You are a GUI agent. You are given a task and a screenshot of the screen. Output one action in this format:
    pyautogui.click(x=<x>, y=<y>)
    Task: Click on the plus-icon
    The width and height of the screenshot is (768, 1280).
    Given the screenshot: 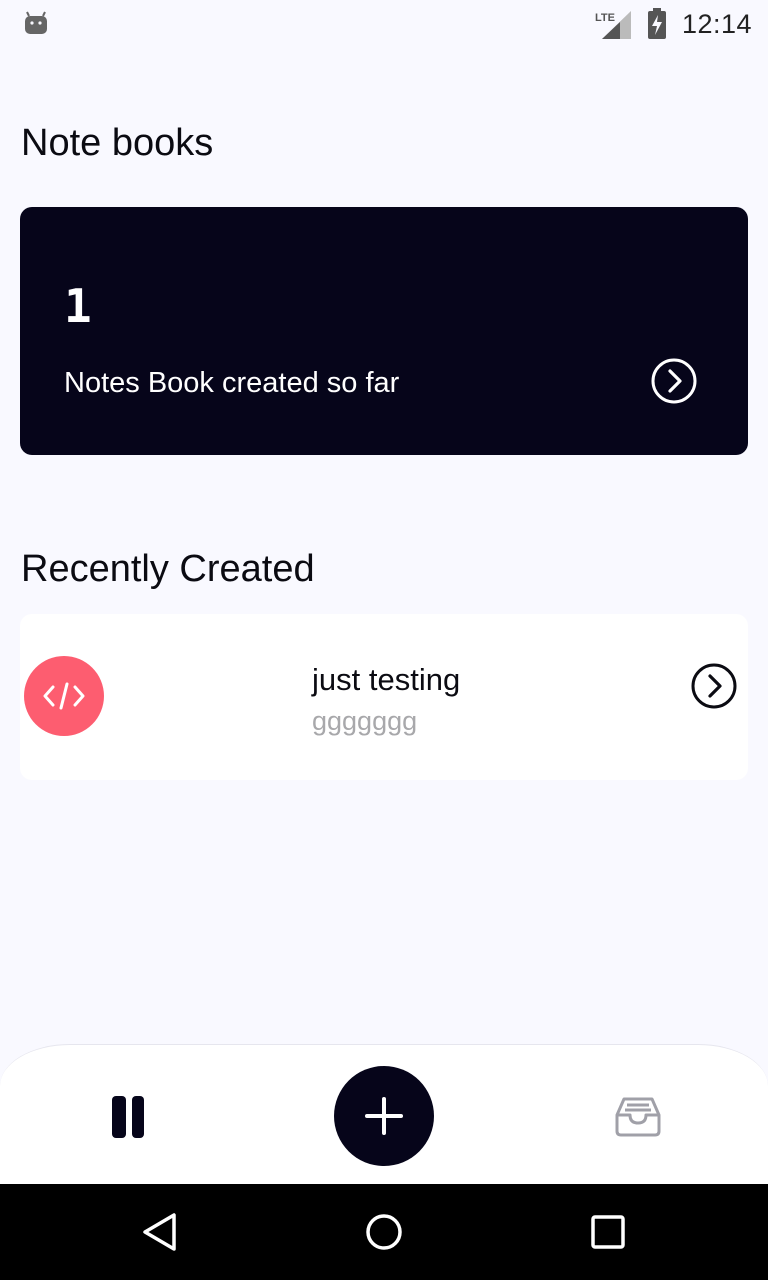 What is the action you would take?
    pyautogui.click(x=384, y=1116)
    